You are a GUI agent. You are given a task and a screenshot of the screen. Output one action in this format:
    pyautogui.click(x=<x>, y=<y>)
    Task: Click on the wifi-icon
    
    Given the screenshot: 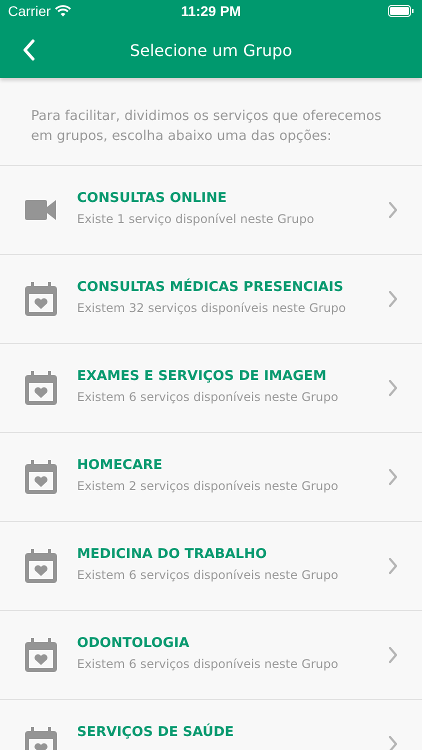 What is the action you would take?
    pyautogui.click(x=62, y=11)
    